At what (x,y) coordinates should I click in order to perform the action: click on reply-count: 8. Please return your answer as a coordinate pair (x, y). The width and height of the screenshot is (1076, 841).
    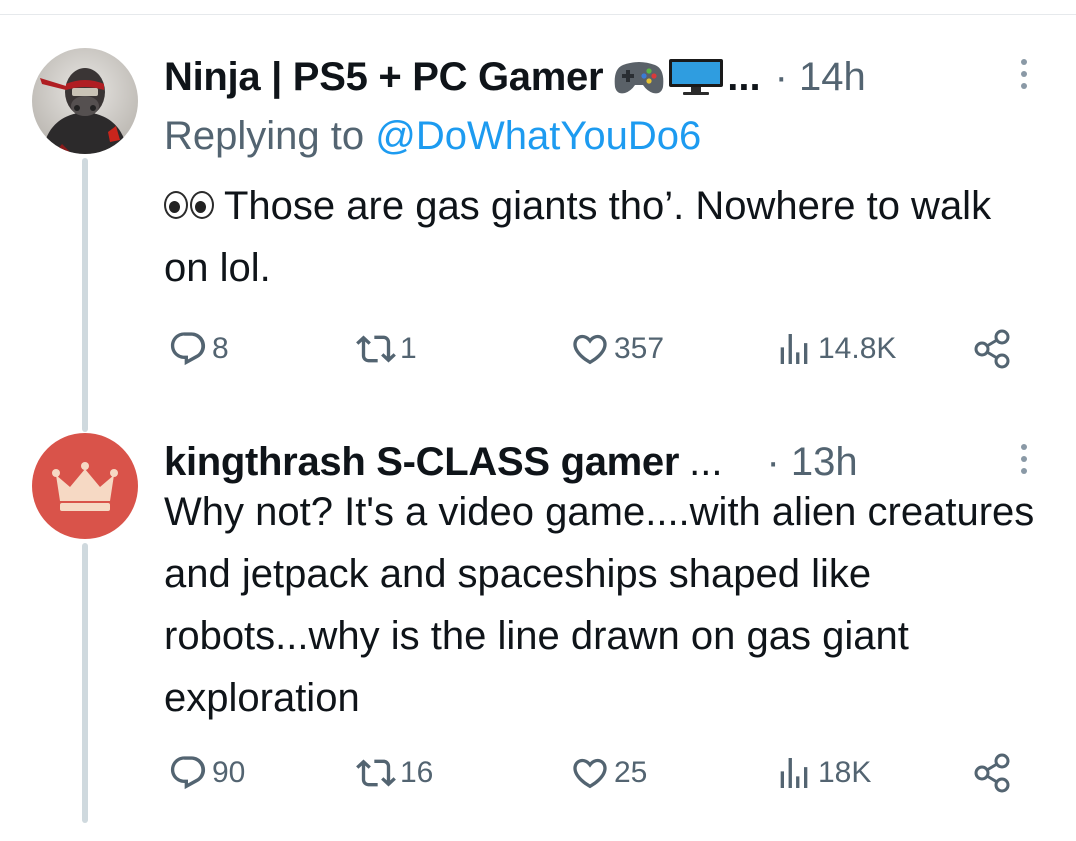
    Looking at the image, I should click on (220, 348).